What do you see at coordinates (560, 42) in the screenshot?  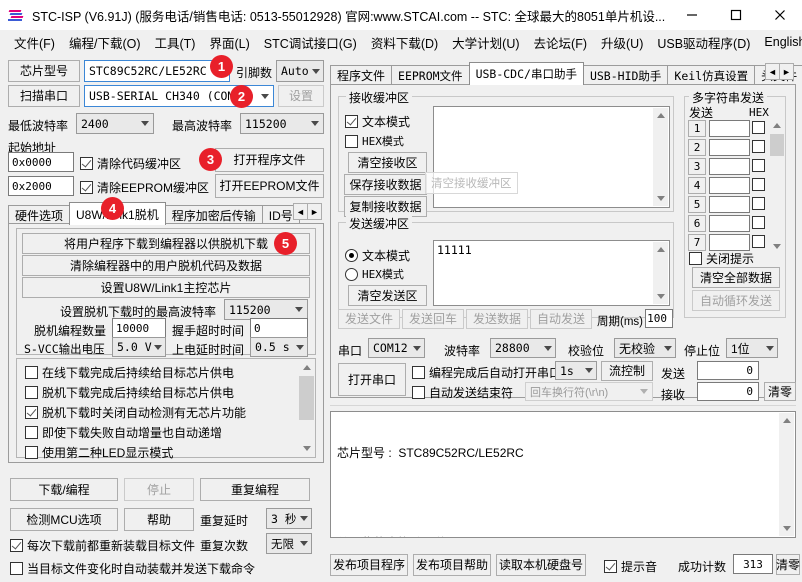 I see `menu-forum: 去论坛(F)` at bounding box center [560, 42].